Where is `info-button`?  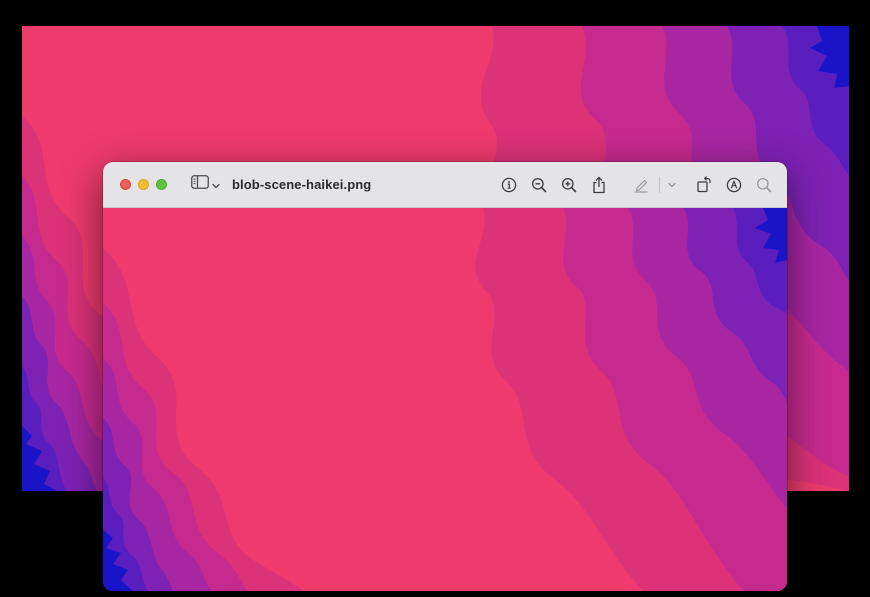
info-button is located at coordinates (509, 185).